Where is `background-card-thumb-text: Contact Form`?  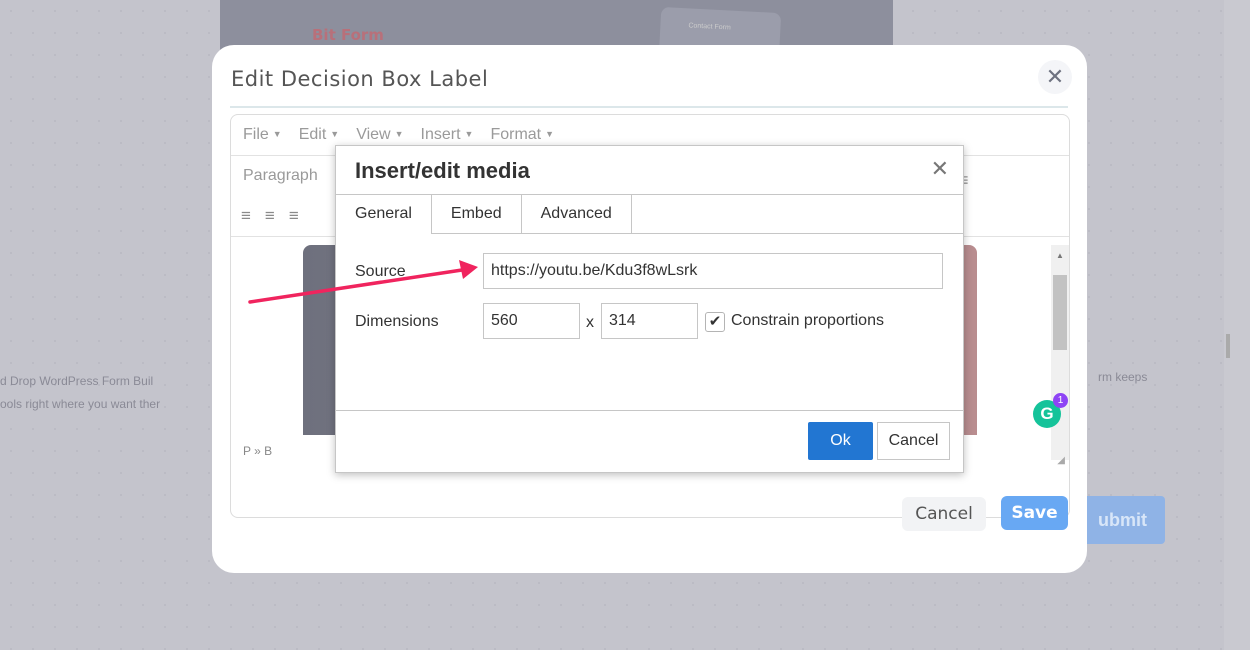 background-card-thumb-text: Contact Form is located at coordinates (709, 27).